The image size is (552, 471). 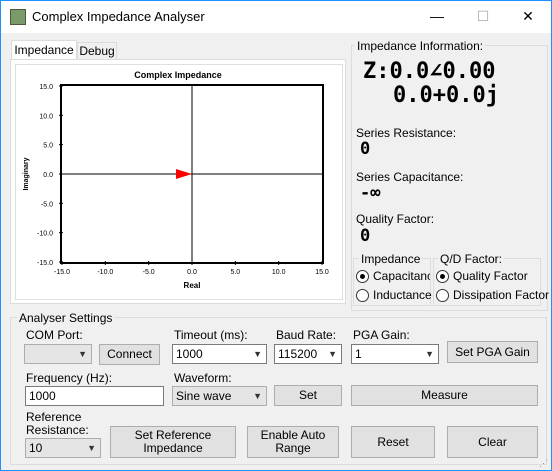 What do you see at coordinates (69, 378) in the screenshot?
I see `frequency-label: Frequency (Hz):` at bounding box center [69, 378].